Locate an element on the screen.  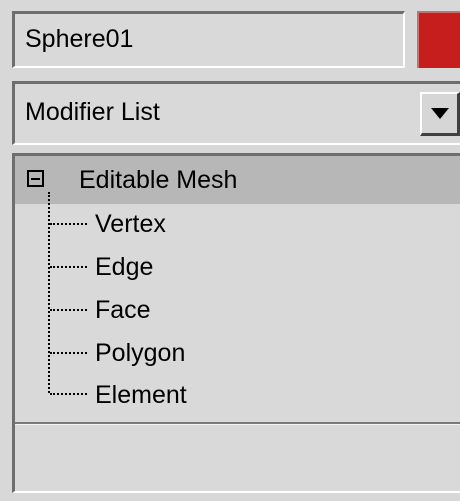
stack-divider-highlight is located at coordinates (237, 424).